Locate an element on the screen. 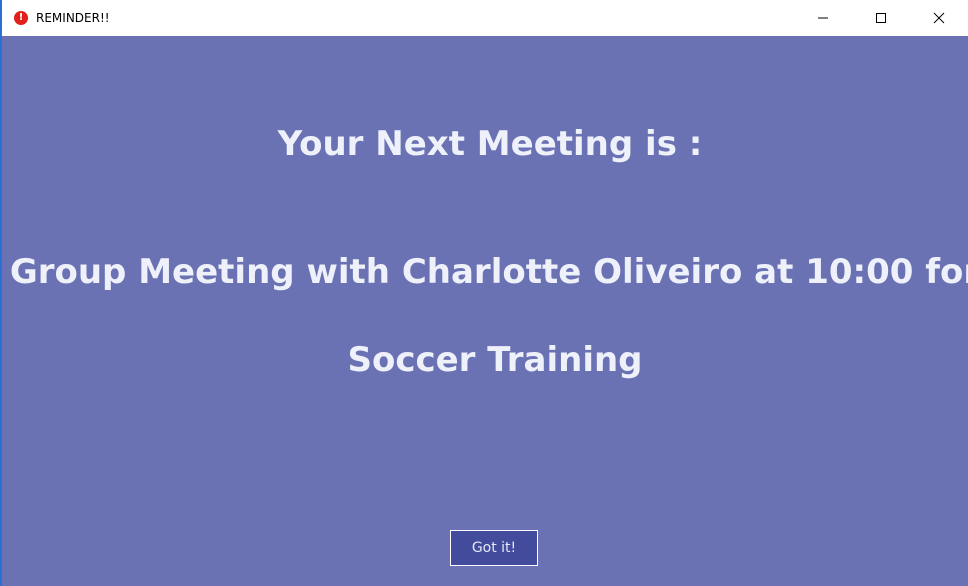 Image resolution: width=968 pixels, height=586 pixels. minimize-button is located at coordinates (823, 18).